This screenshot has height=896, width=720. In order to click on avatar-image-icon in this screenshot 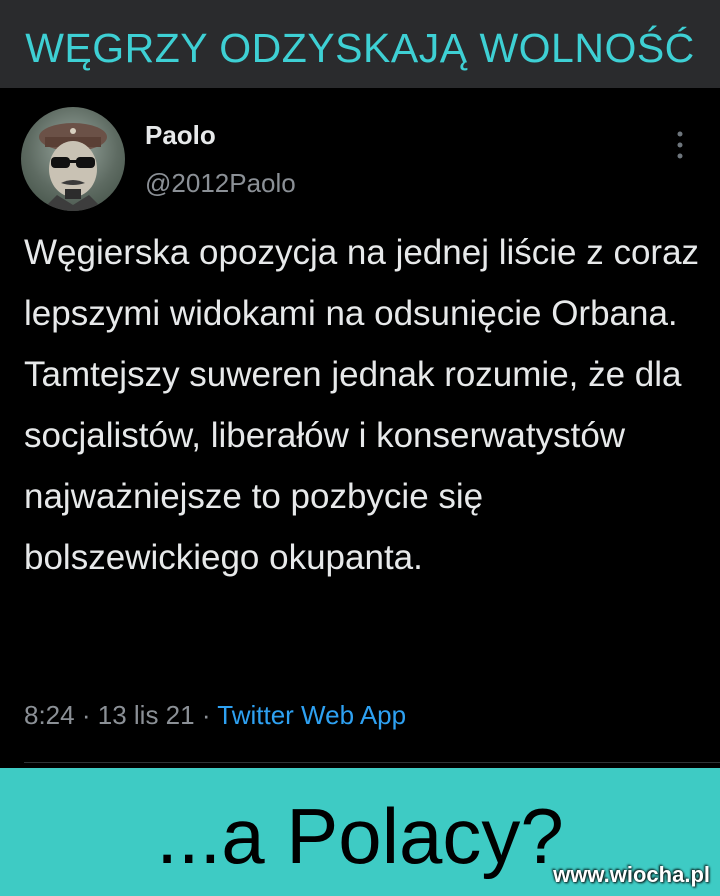, I will do `click(73, 167)`.